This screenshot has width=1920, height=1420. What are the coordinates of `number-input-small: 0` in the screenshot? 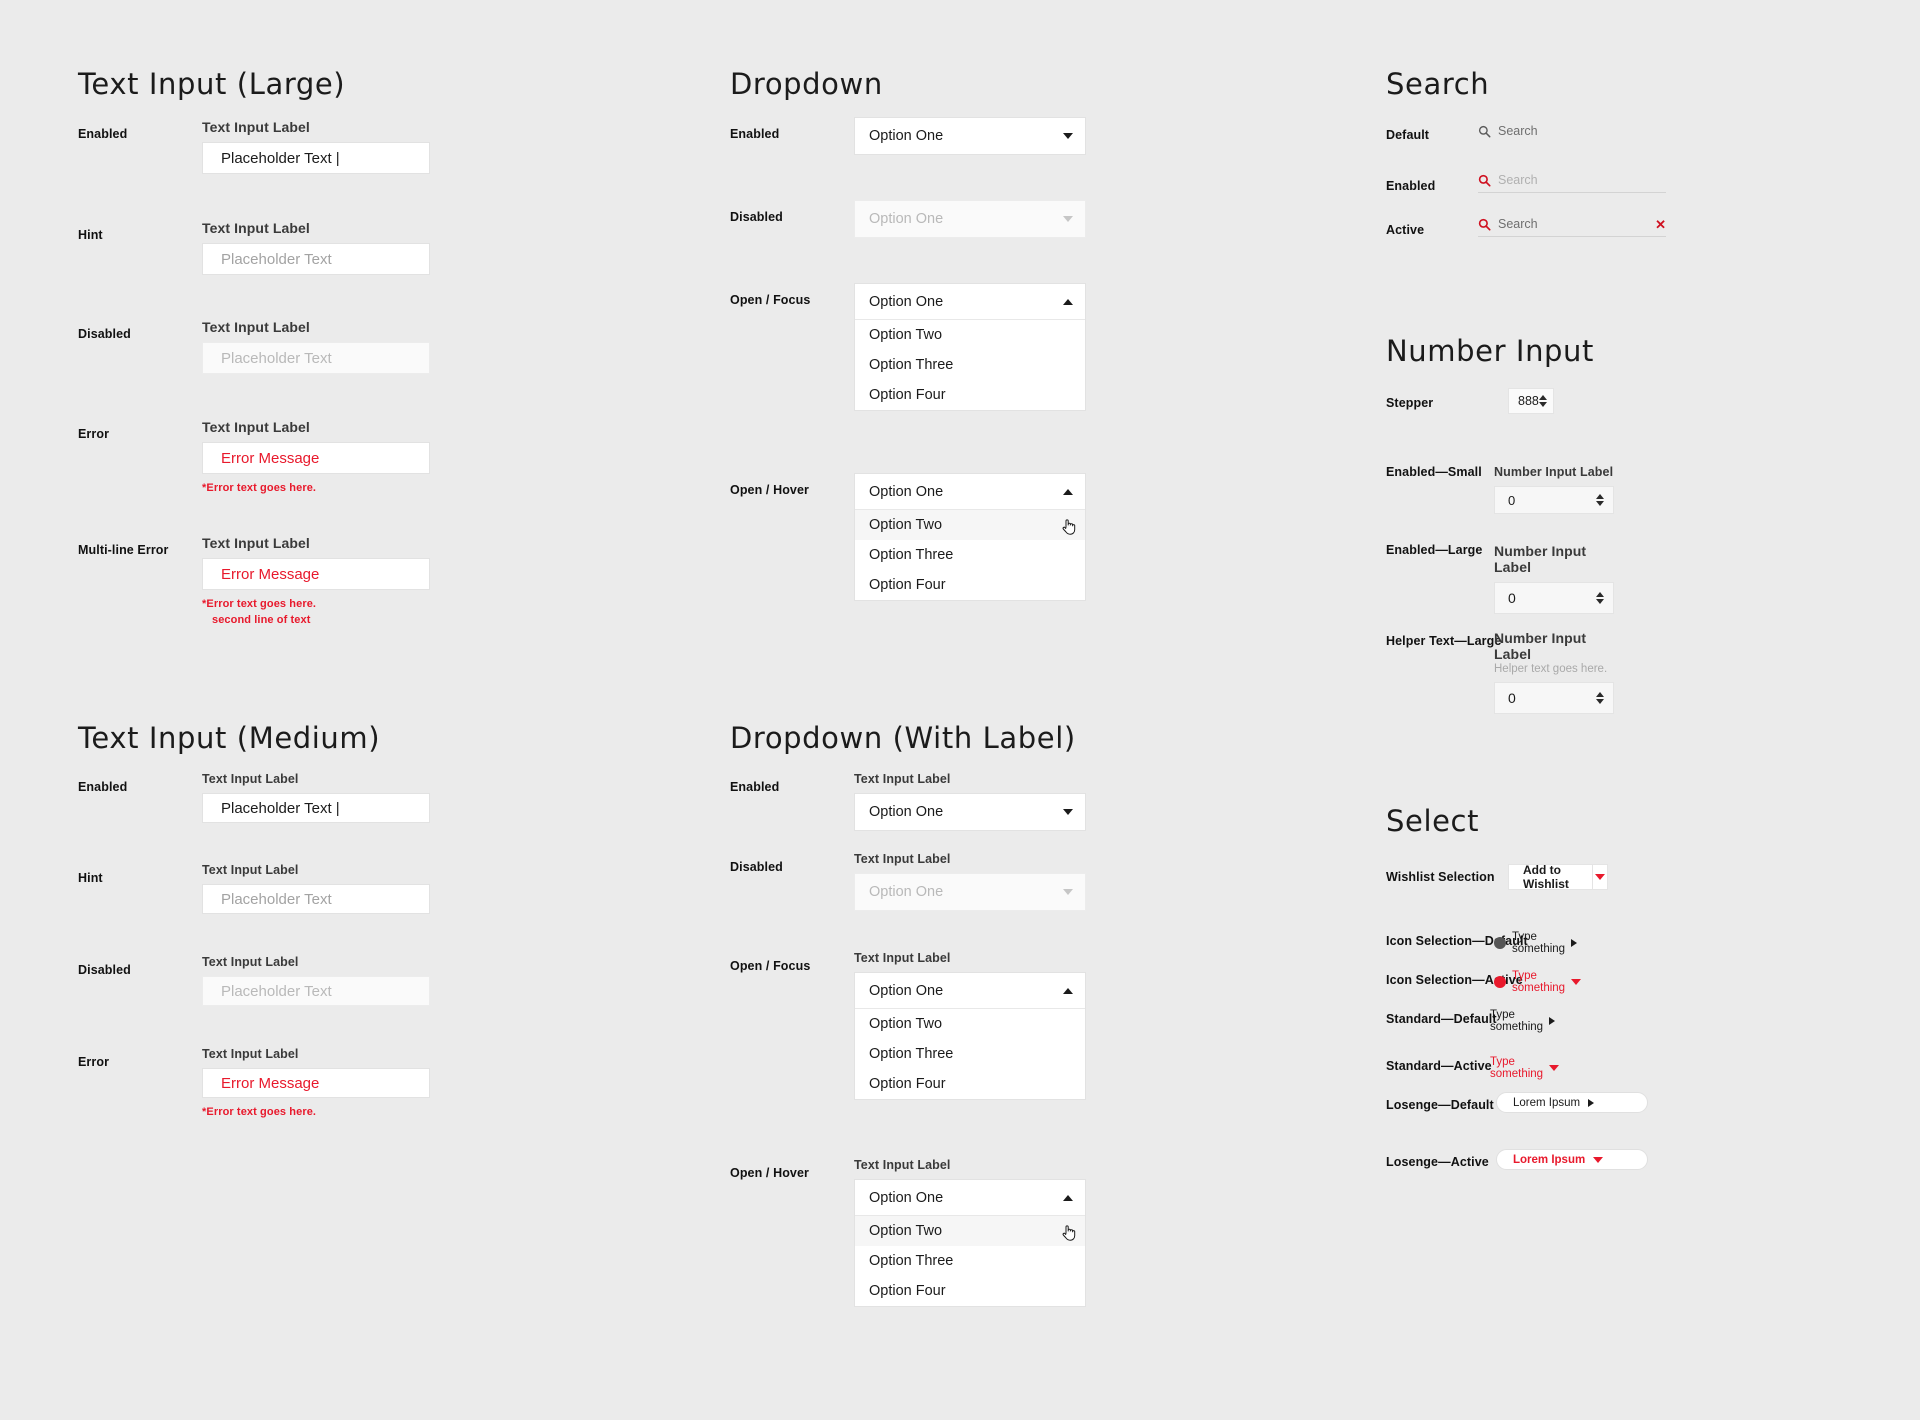 It's located at (1554, 500).